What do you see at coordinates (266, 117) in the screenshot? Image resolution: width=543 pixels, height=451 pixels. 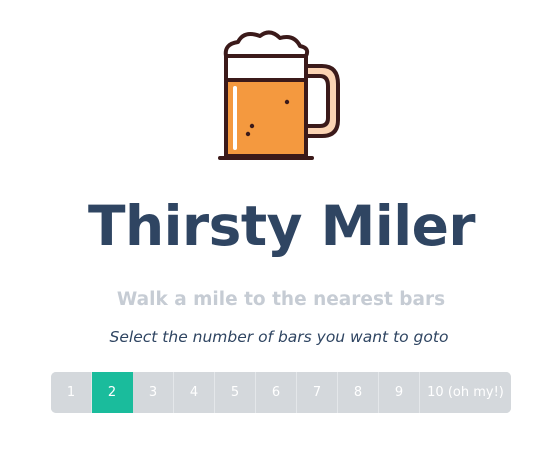 I see `mug-beer` at bounding box center [266, 117].